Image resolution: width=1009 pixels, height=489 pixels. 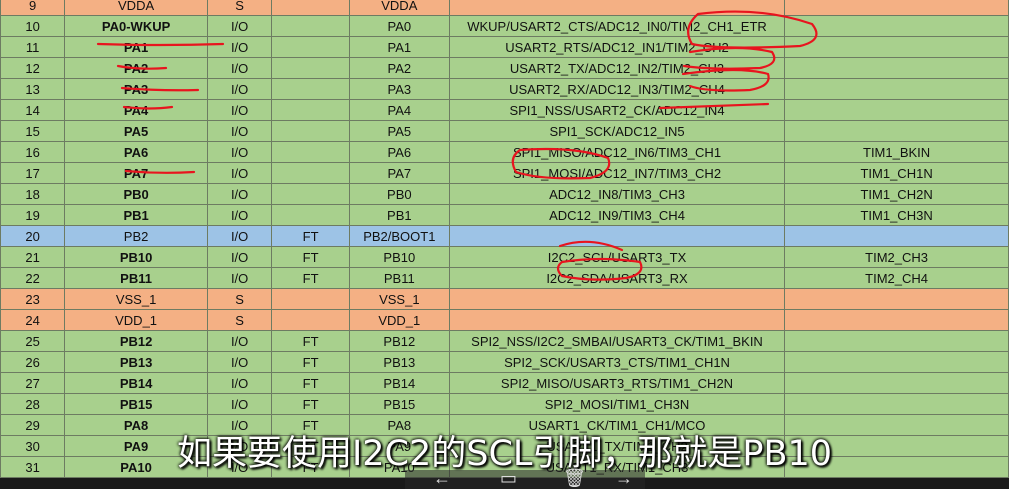 I want to click on pin-name-cell: PB10, so click(x=136, y=257).